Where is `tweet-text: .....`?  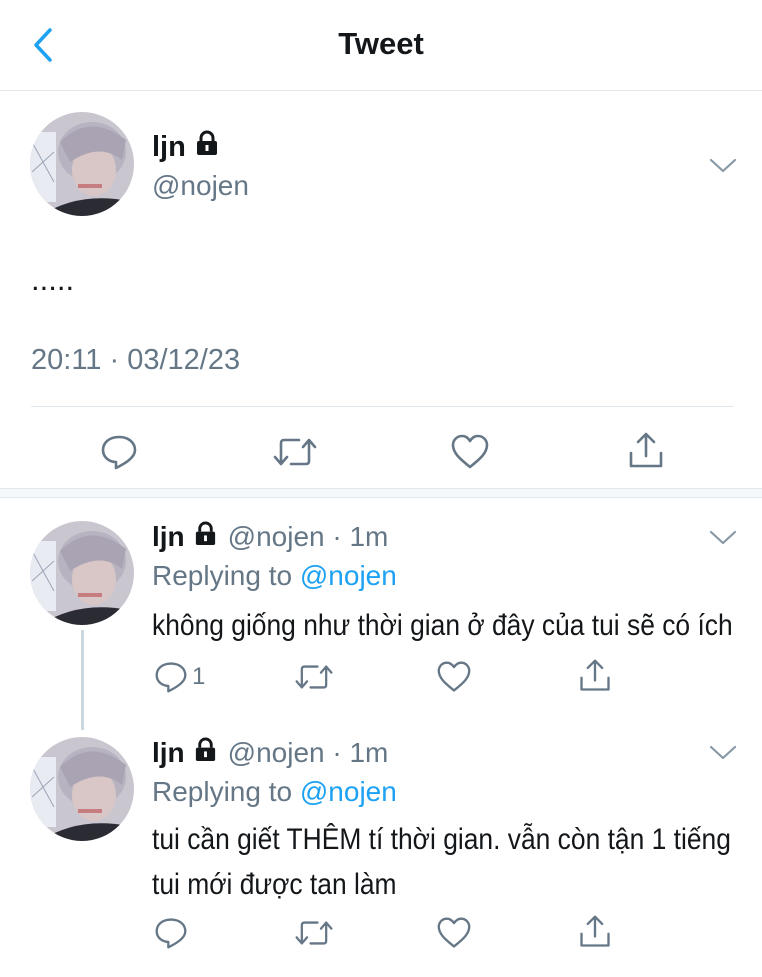 tweet-text: ..... is located at coordinates (53, 279).